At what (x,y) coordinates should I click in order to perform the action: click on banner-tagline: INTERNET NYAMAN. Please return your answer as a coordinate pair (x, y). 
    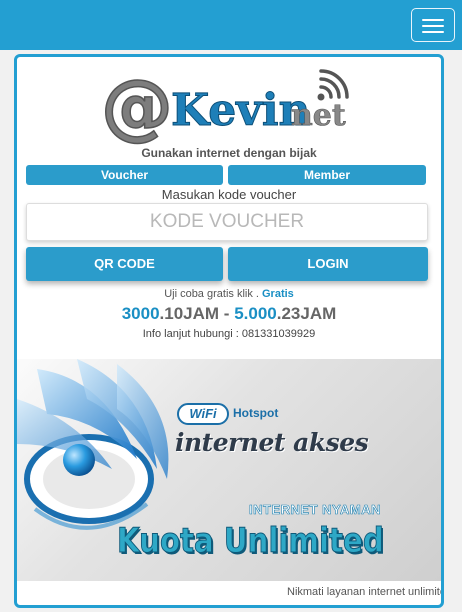
    Looking at the image, I should click on (315, 510).